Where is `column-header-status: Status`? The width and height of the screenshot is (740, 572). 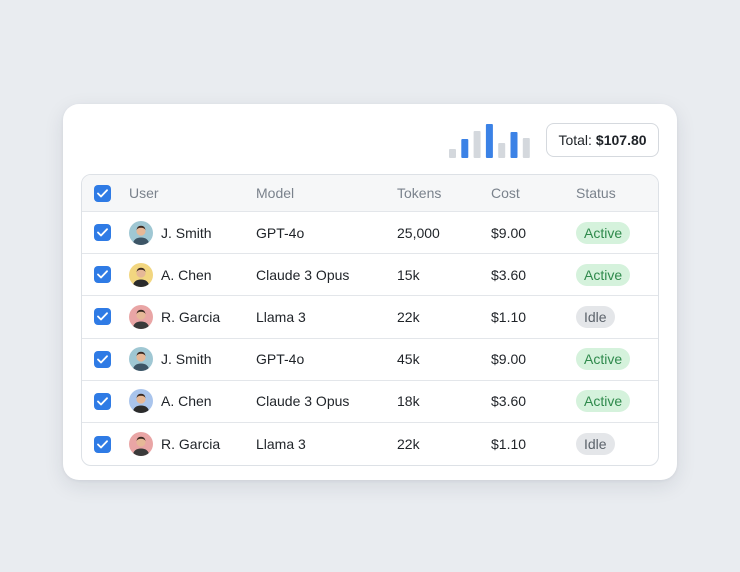 column-header-status: Status is located at coordinates (596, 193).